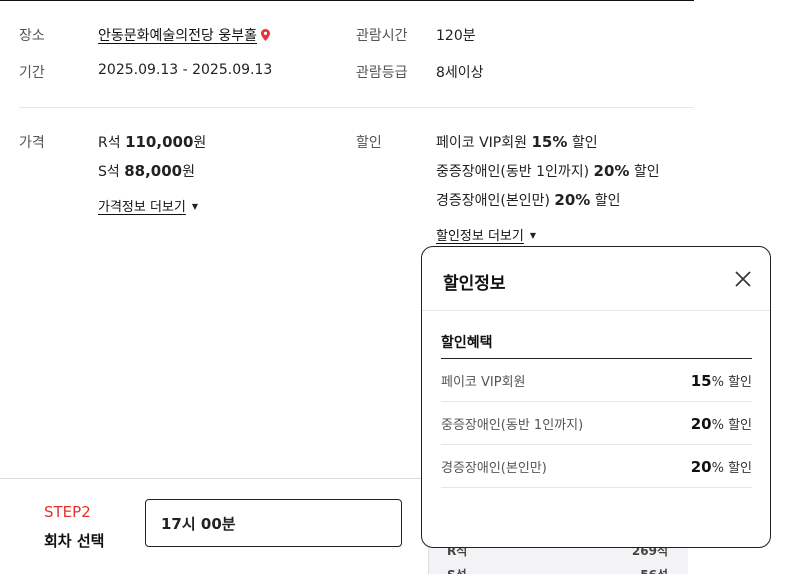 The width and height of the screenshot is (808, 574). Describe the element at coordinates (467, 343) in the screenshot. I see `benefit-section-title: 할인혜택` at that location.